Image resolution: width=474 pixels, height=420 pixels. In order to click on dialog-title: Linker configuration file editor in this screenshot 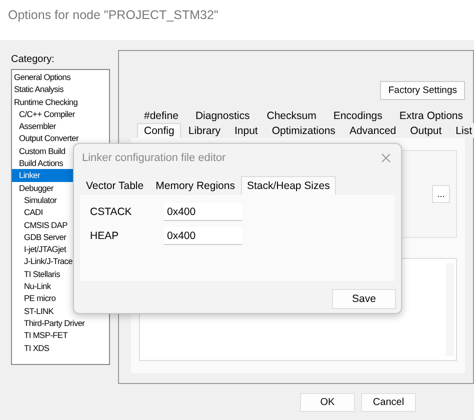, I will do `click(154, 158)`.